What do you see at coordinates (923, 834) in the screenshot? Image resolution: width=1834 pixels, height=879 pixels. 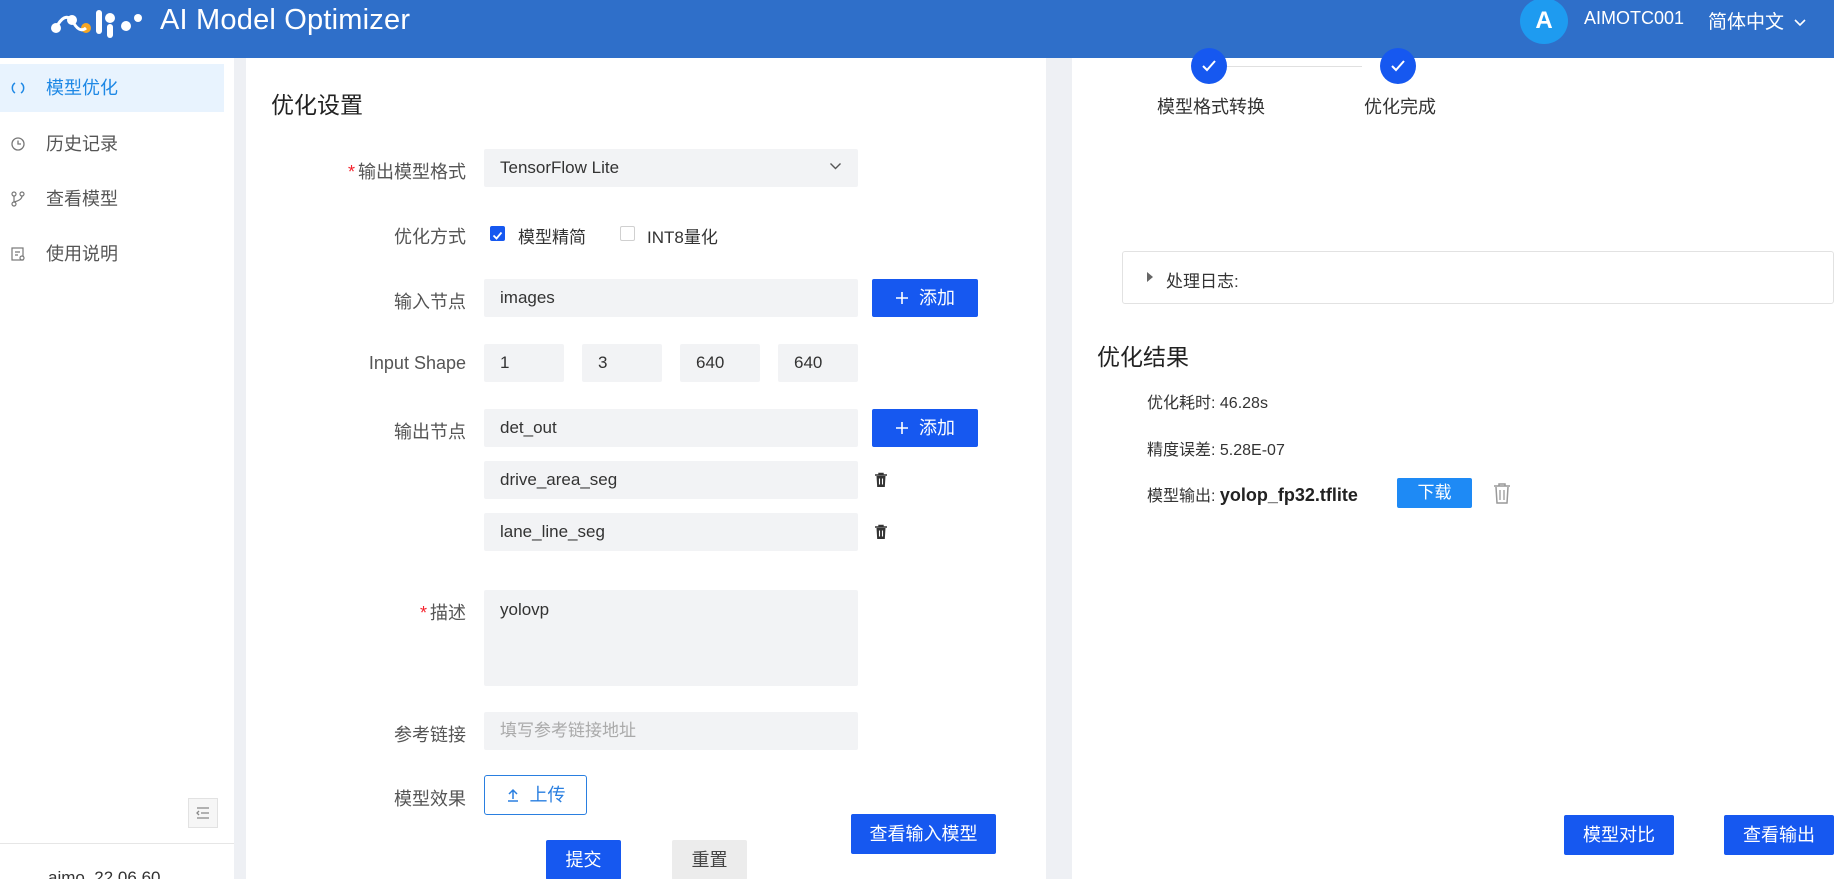 I see `view-input-model-button: 查看输入模型` at bounding box center [923, 834].